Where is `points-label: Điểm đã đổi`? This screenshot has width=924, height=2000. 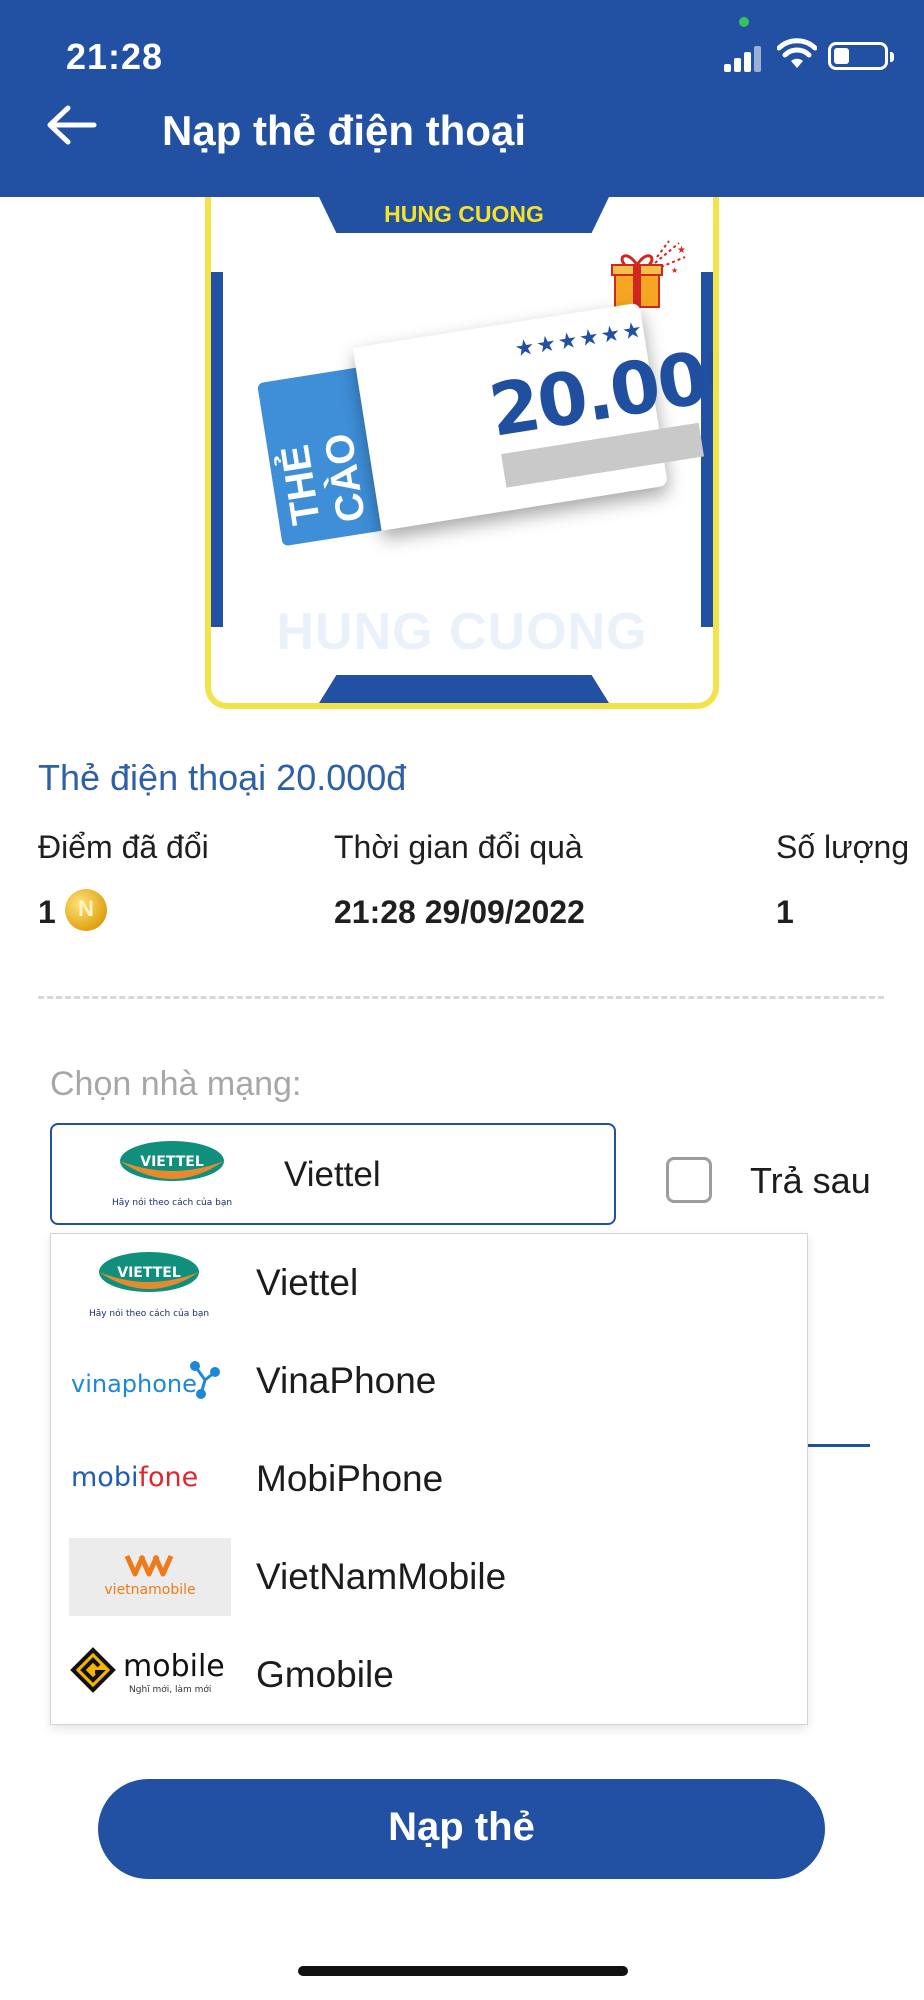 points-label: Điểm đã đổi is located at coordinates (123, 847).